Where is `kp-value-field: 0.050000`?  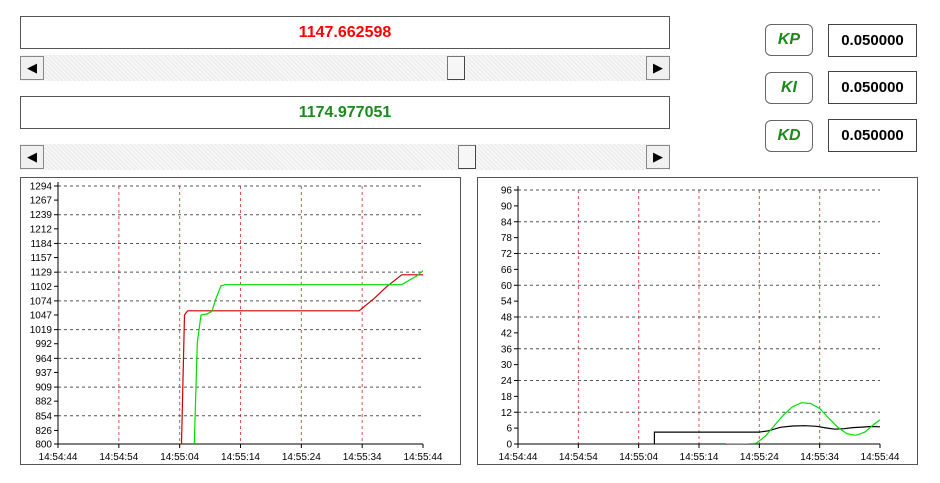 kp-value-field: 0.050000 is located at coordinates (872, 40).